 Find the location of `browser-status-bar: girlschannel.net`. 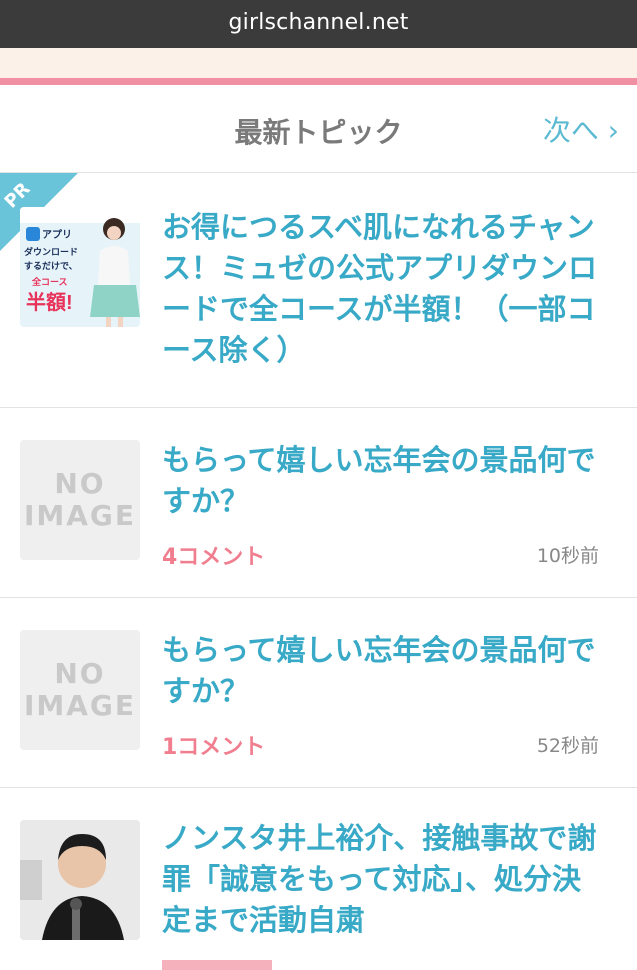

browser-status-bar: girlschannel.net is located at coordinates (318, 24).